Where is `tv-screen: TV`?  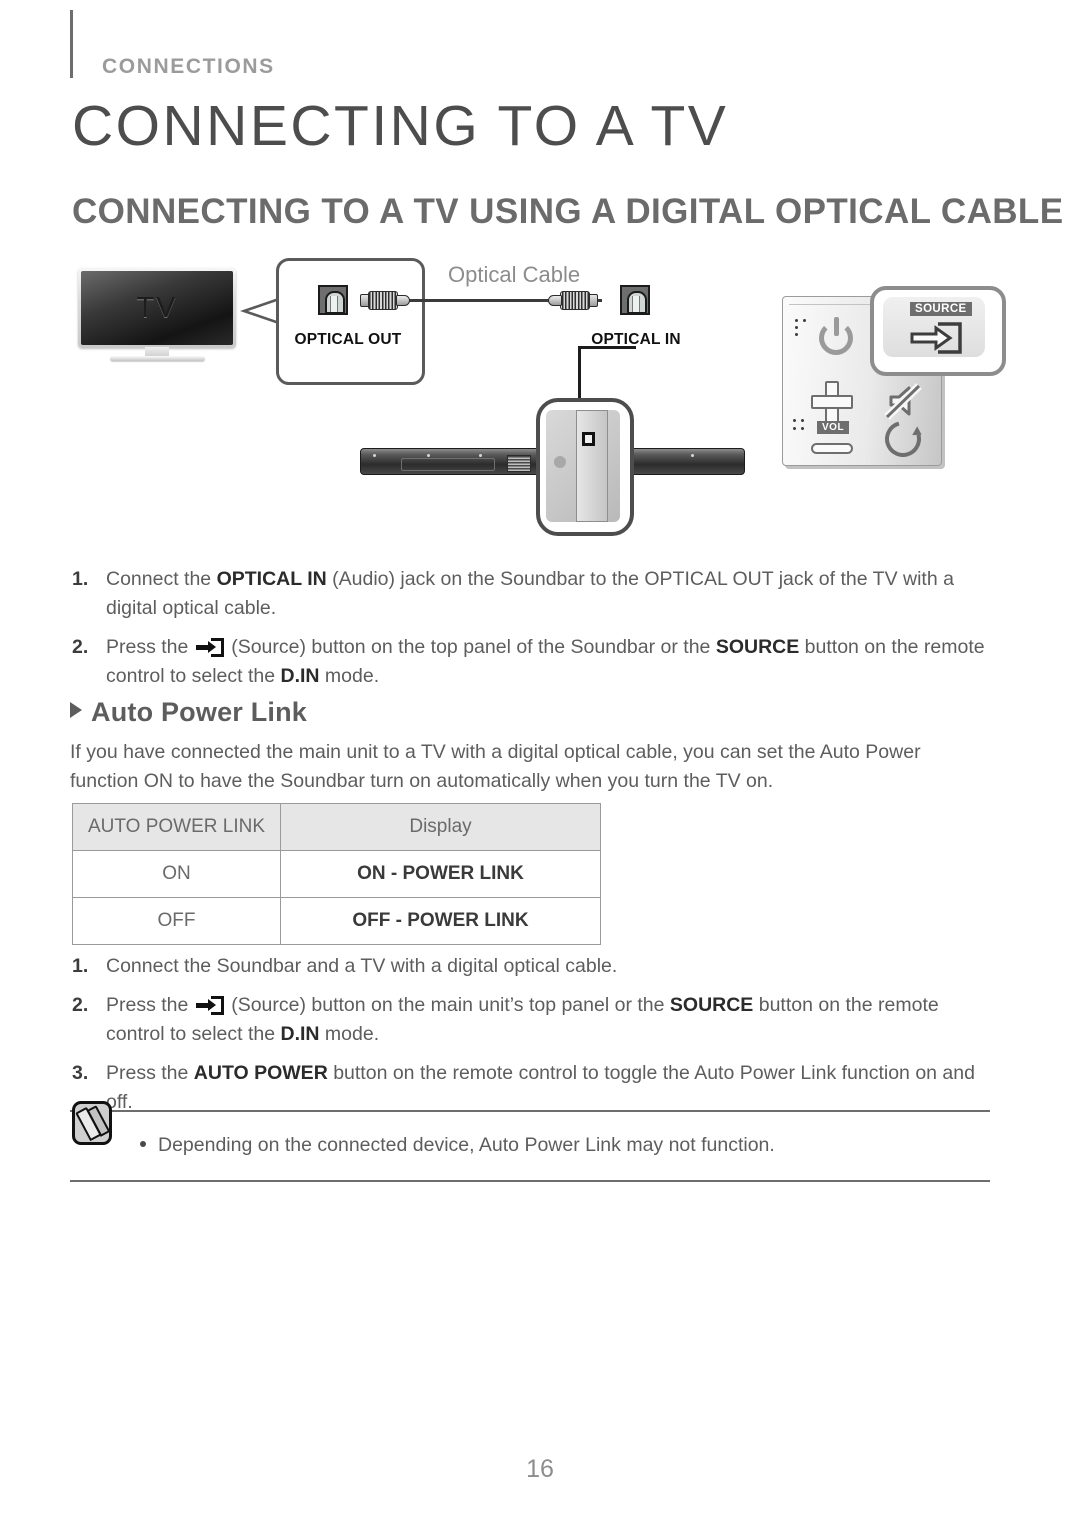
tv-screen: TV is located at coordinates (157, 308).